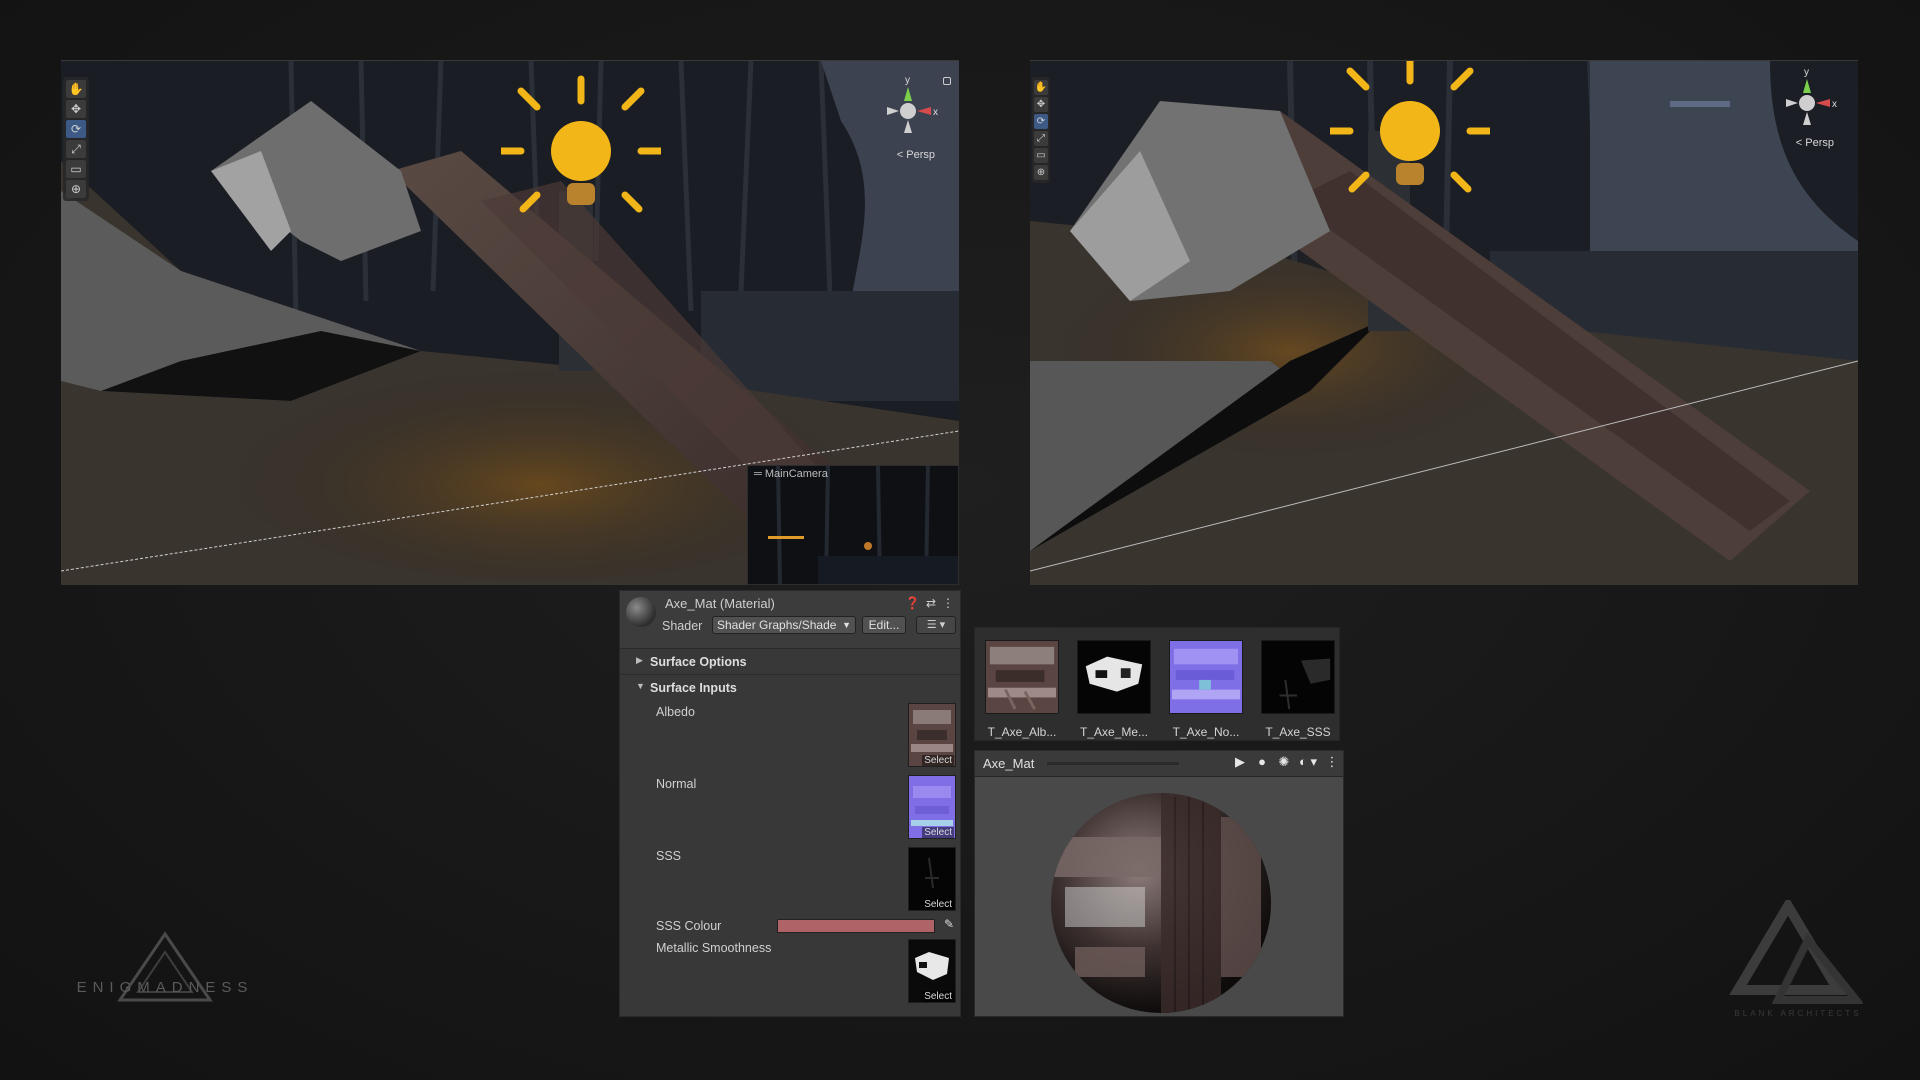 This screenshot has width=1920, height=1080. I want to click on sss-texture-slot: Select, so click(932, 879).